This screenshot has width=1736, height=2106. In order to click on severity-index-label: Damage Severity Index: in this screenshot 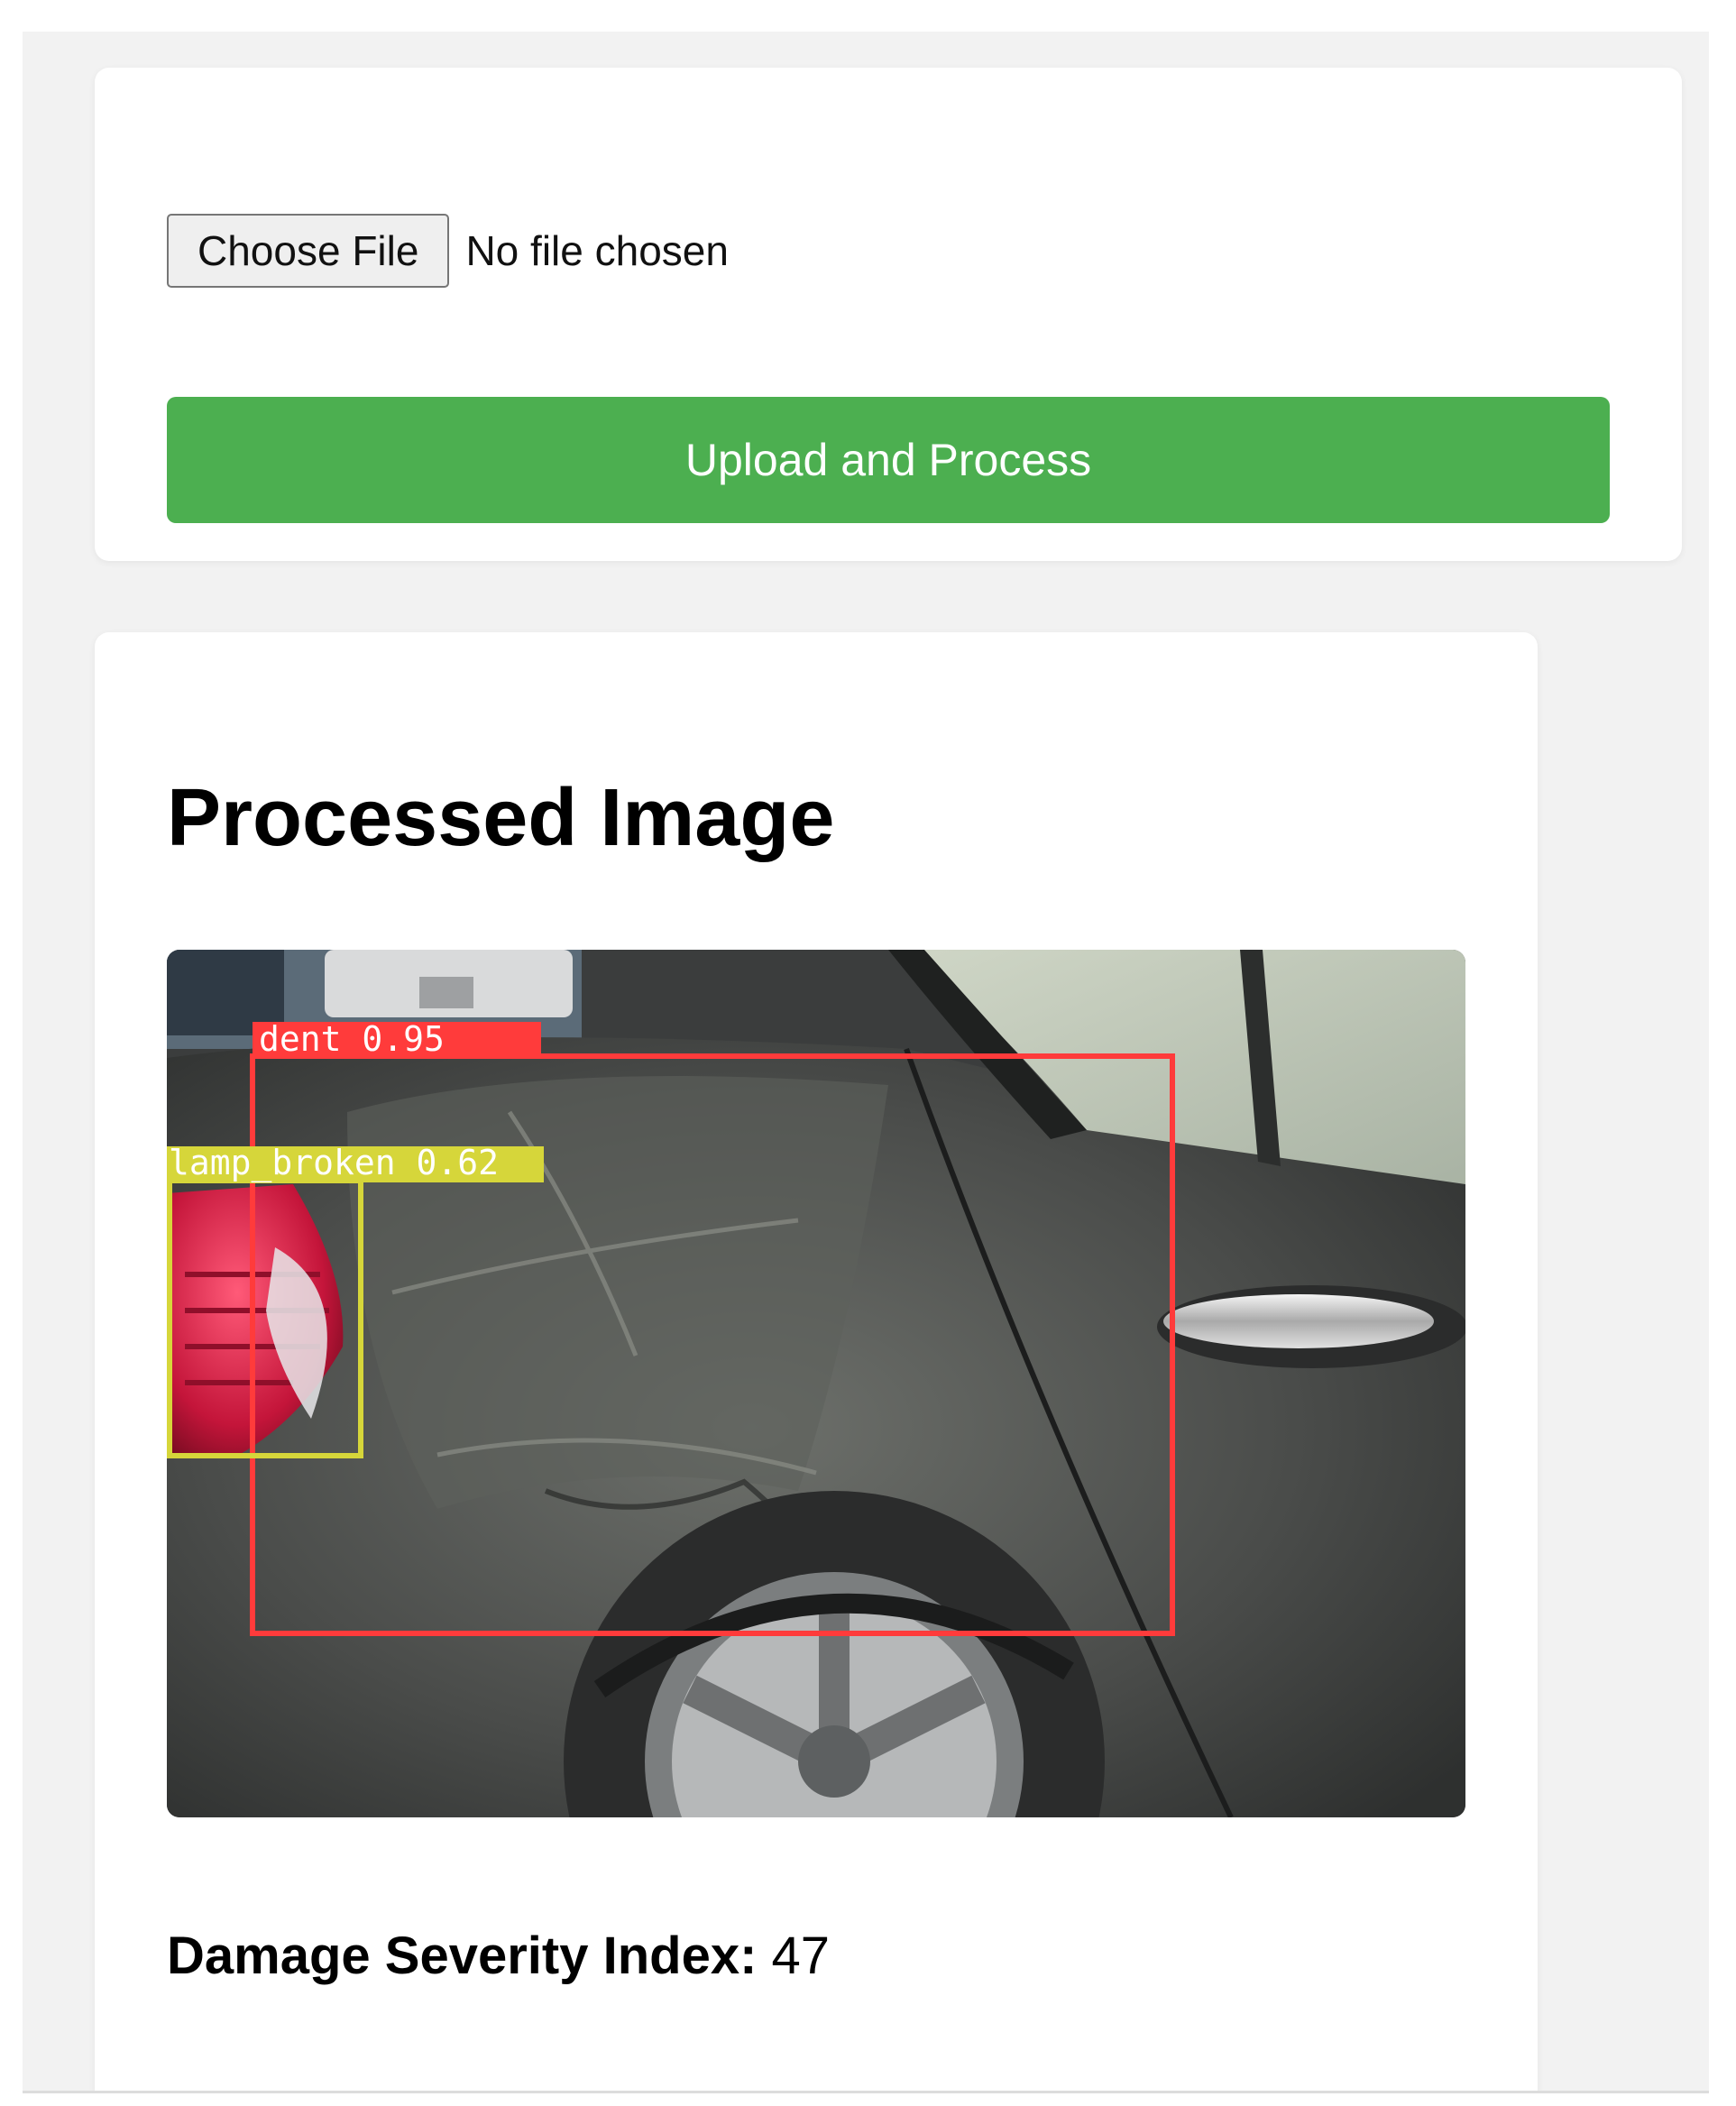, I will do `click(462, 1956)`.